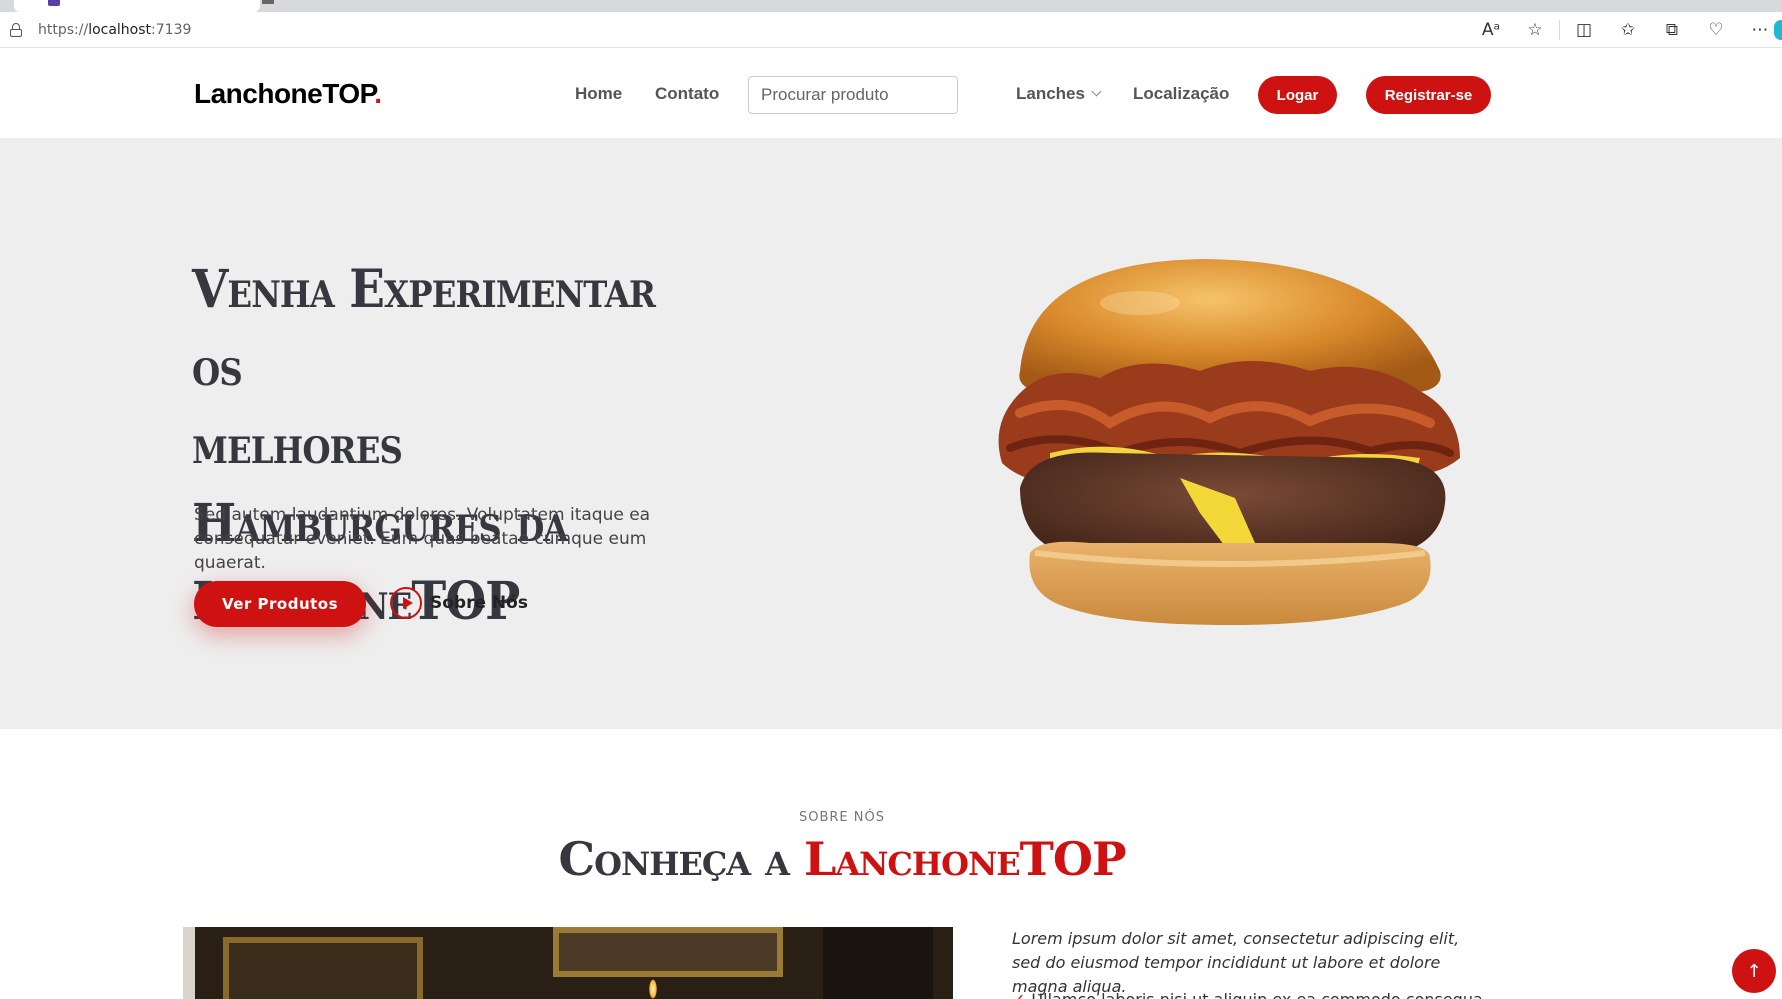 This screenshot has width=1782, height=999. What do you see at coordinates (1018, 994) in the screenshot?
I see `check-icon: ✓` at bounding box center [1018, 994].